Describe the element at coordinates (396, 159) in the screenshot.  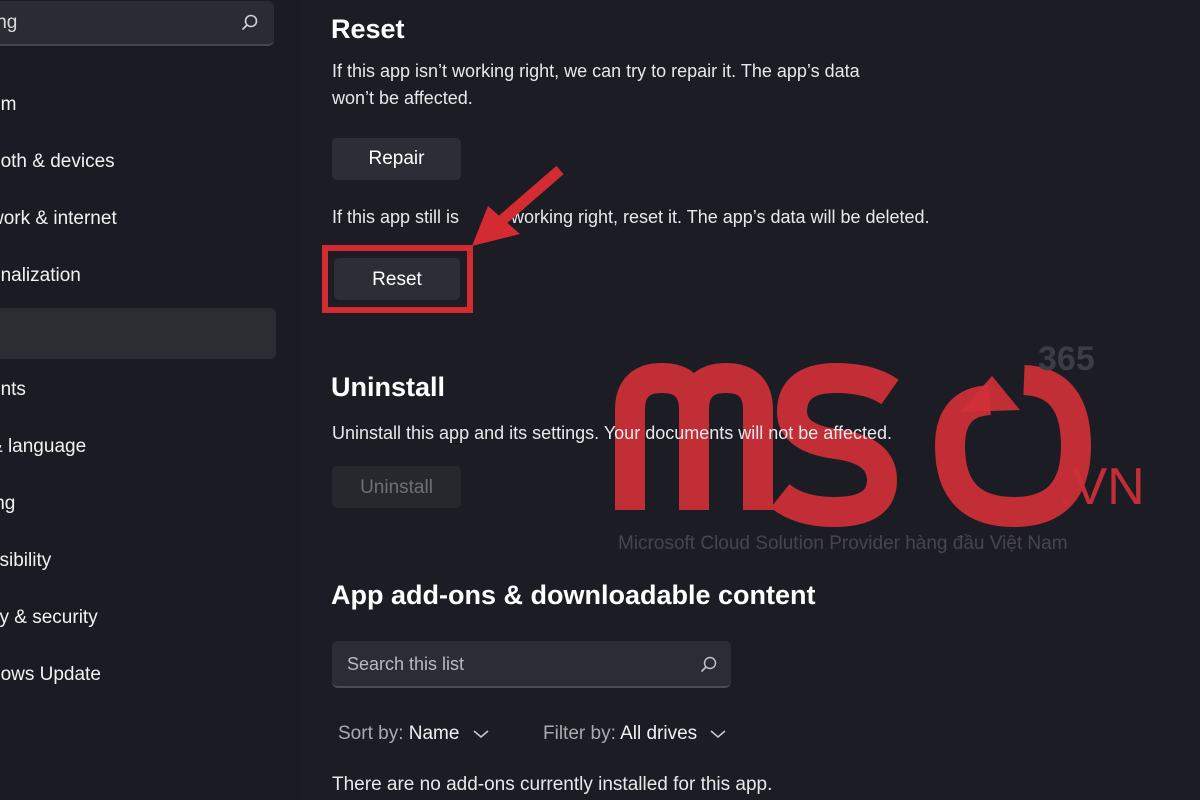
I see `repair-button: Repair` at that location.